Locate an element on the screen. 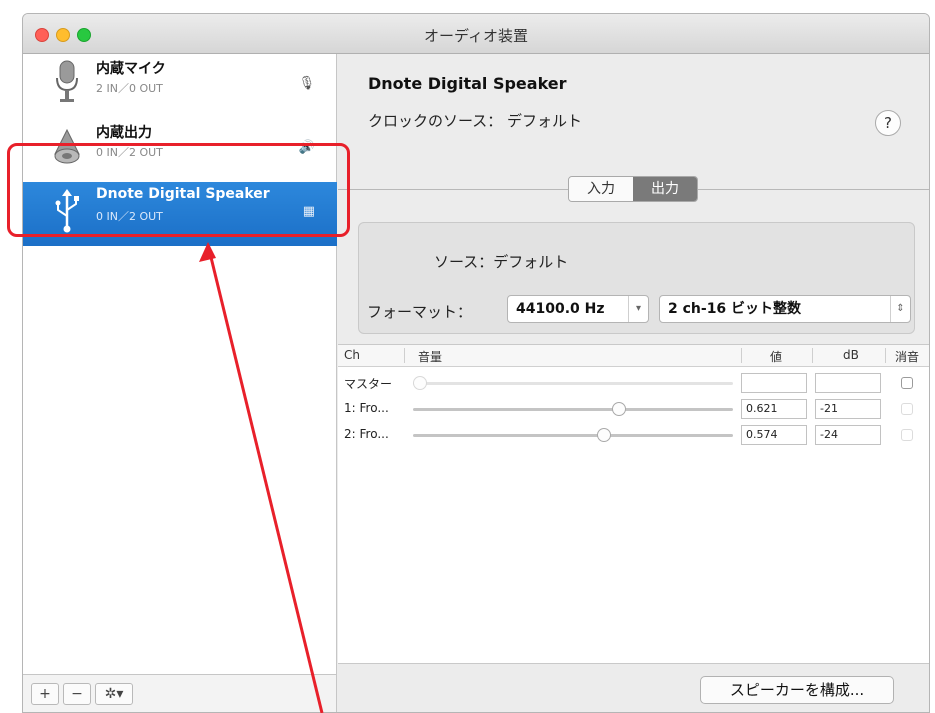 This screenshot has width=935, height=713. io-tabs: 入力 出力 is located at coordinates (633, 189).